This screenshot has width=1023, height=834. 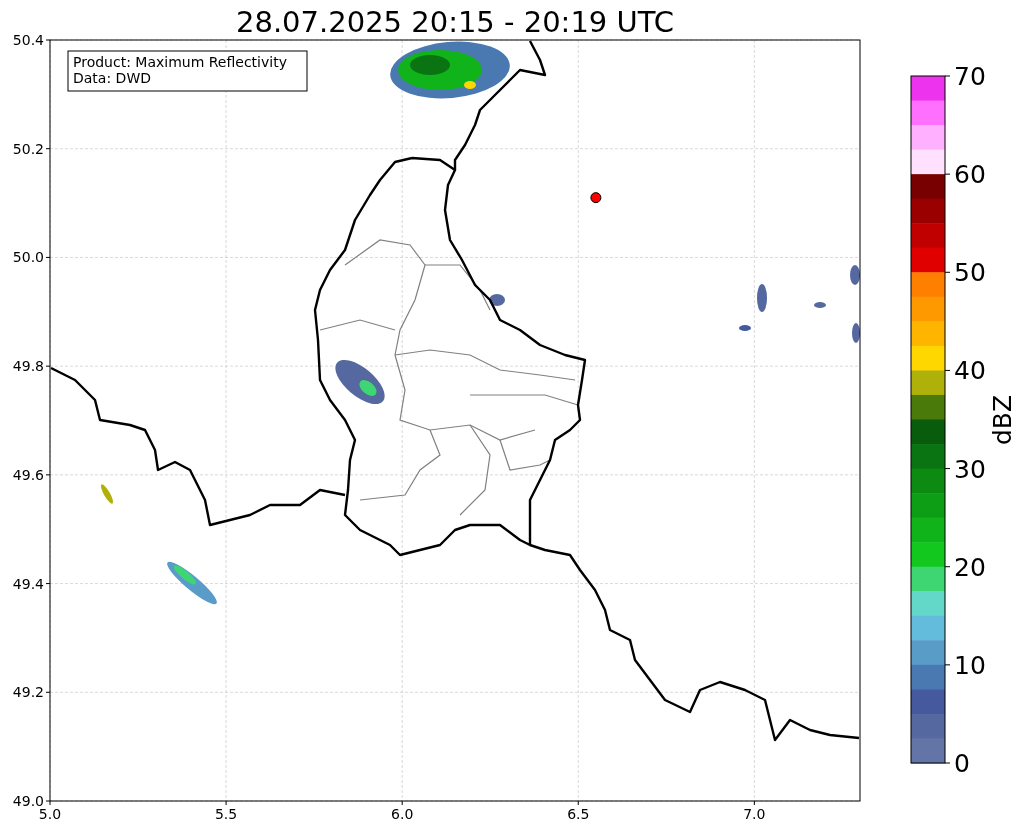 I want to click on colorbar-tick-label: 70, so click(x=970, y=76).